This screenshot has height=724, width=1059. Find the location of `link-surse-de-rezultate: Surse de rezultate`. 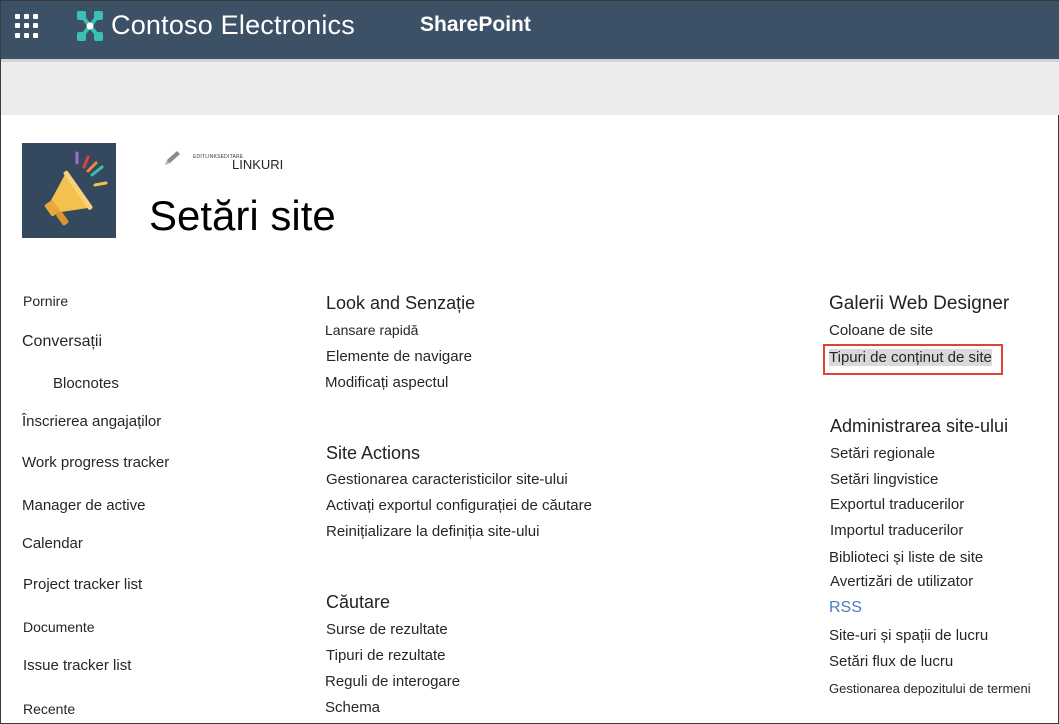

link-surse-de-rezultate: Surse de rezultate is located at coordinates (387, 629).